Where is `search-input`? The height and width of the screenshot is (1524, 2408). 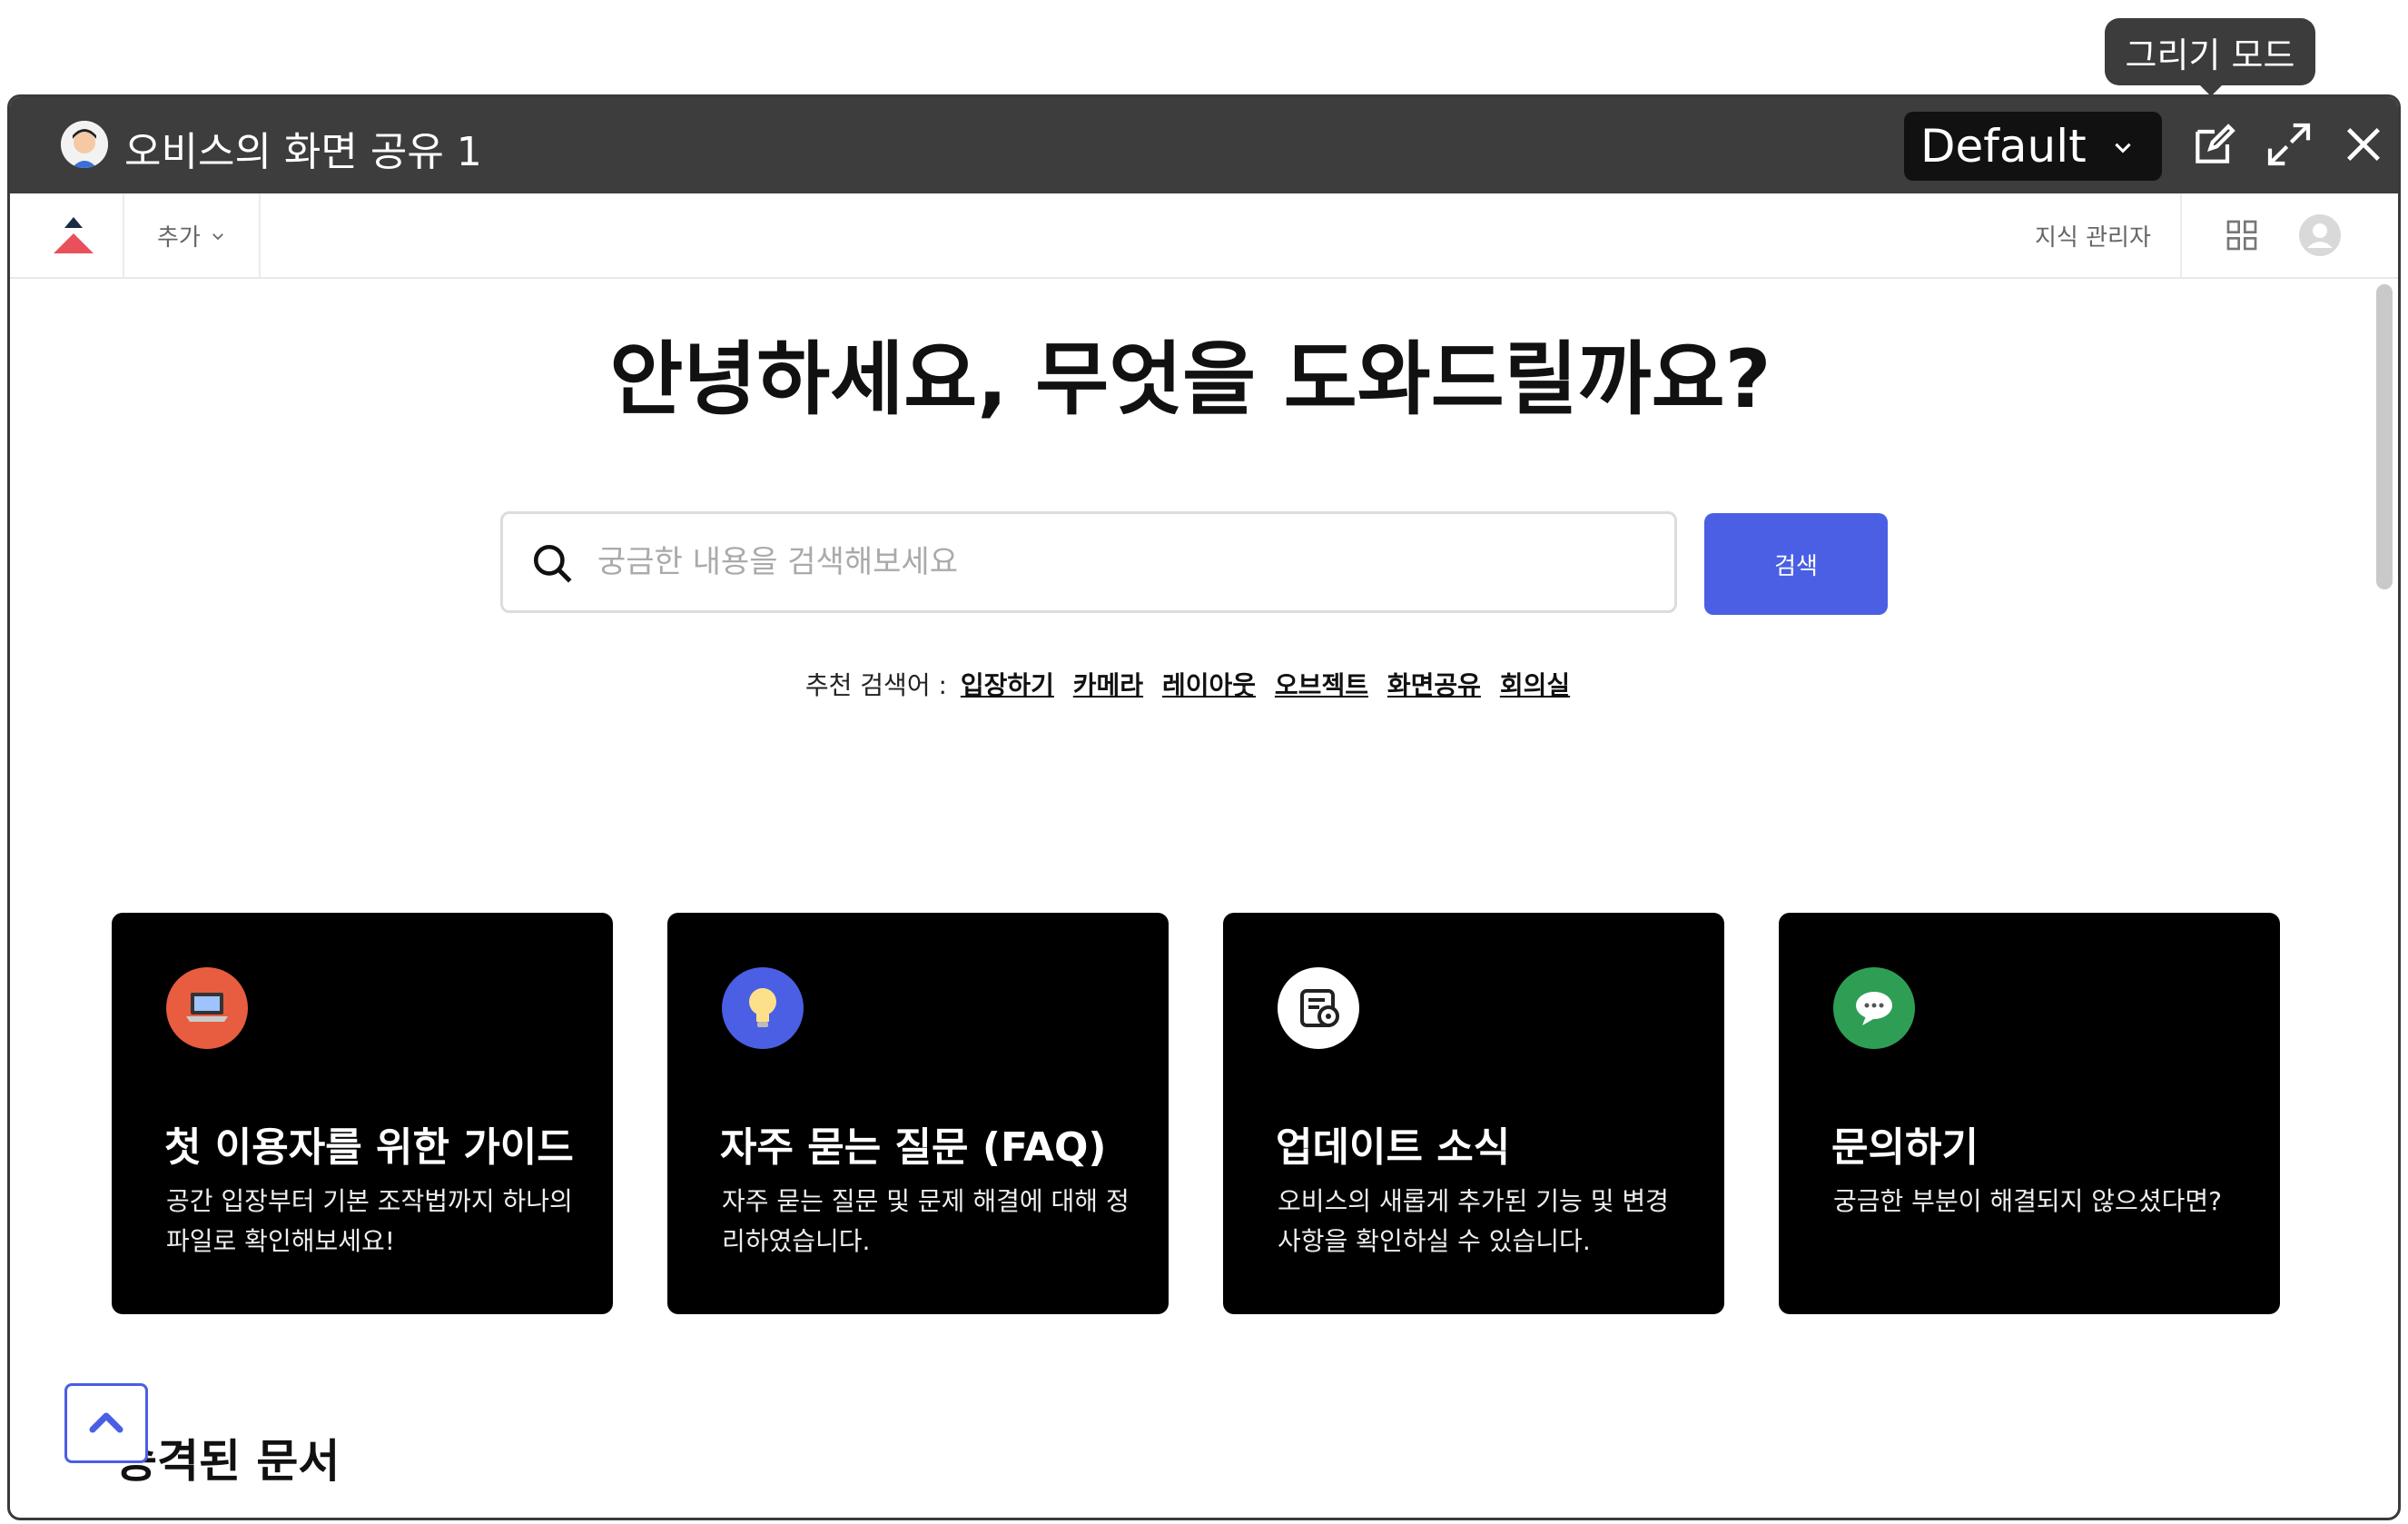
search-input is located at coordinates (1119, 562).